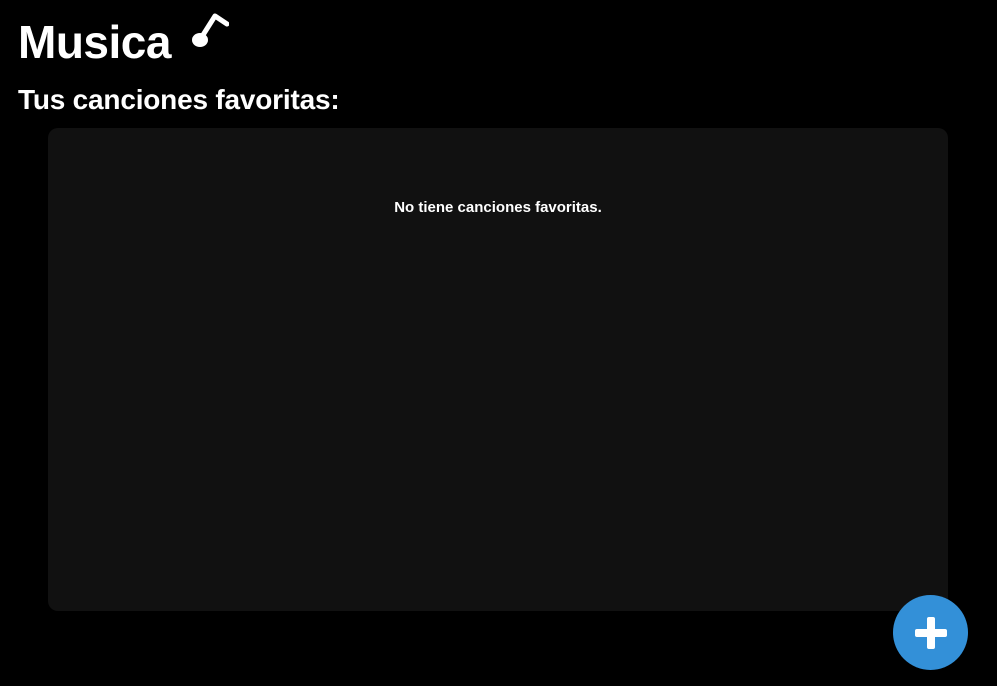 This screenshot has width=997, height=686. What do you see at coordinates (498, 207) in the screenshot?
I see `empty-state-message: No tiene canciones favoritas.` at bounding box center [498, 207].